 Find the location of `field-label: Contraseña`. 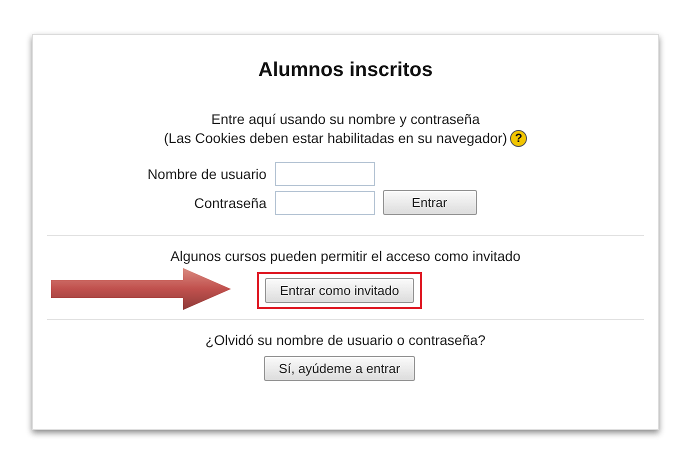

field-label: Contraseña is located at coordinates (230, 202).